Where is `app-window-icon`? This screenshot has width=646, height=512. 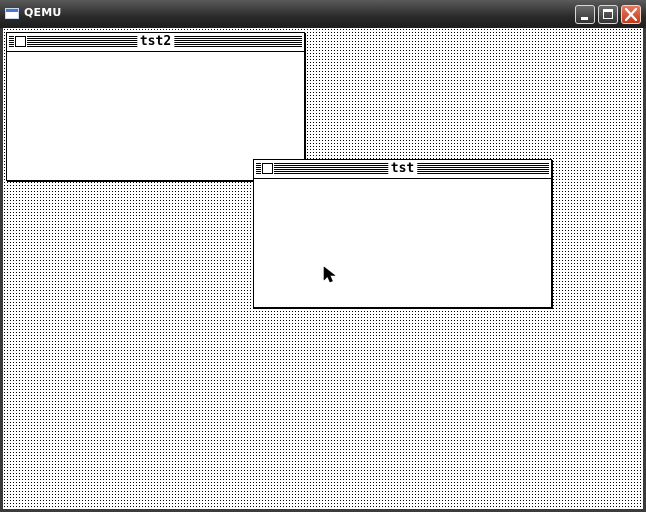 app-window-icon is located at coordinates (12, 13).